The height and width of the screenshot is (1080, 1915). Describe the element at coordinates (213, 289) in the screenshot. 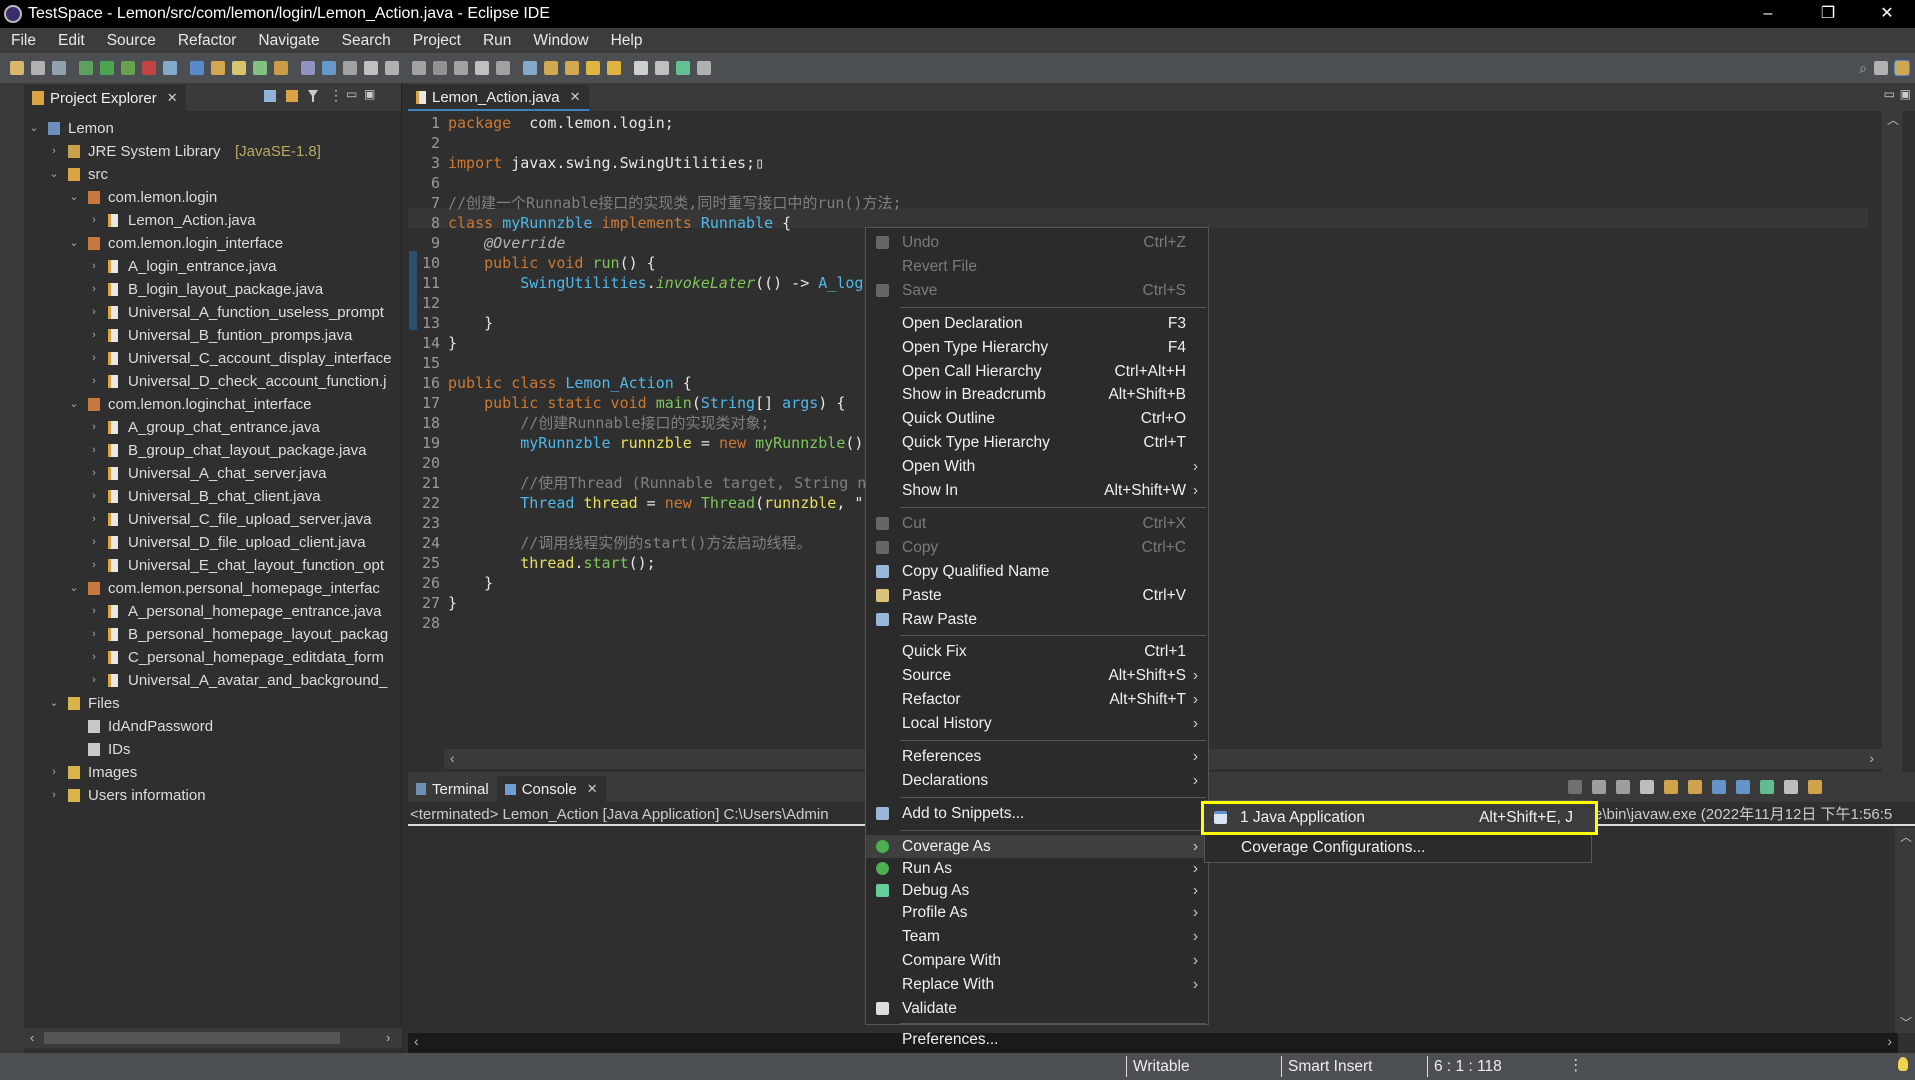

I see `tree-item: › B_login_layout_package.java` at that location.